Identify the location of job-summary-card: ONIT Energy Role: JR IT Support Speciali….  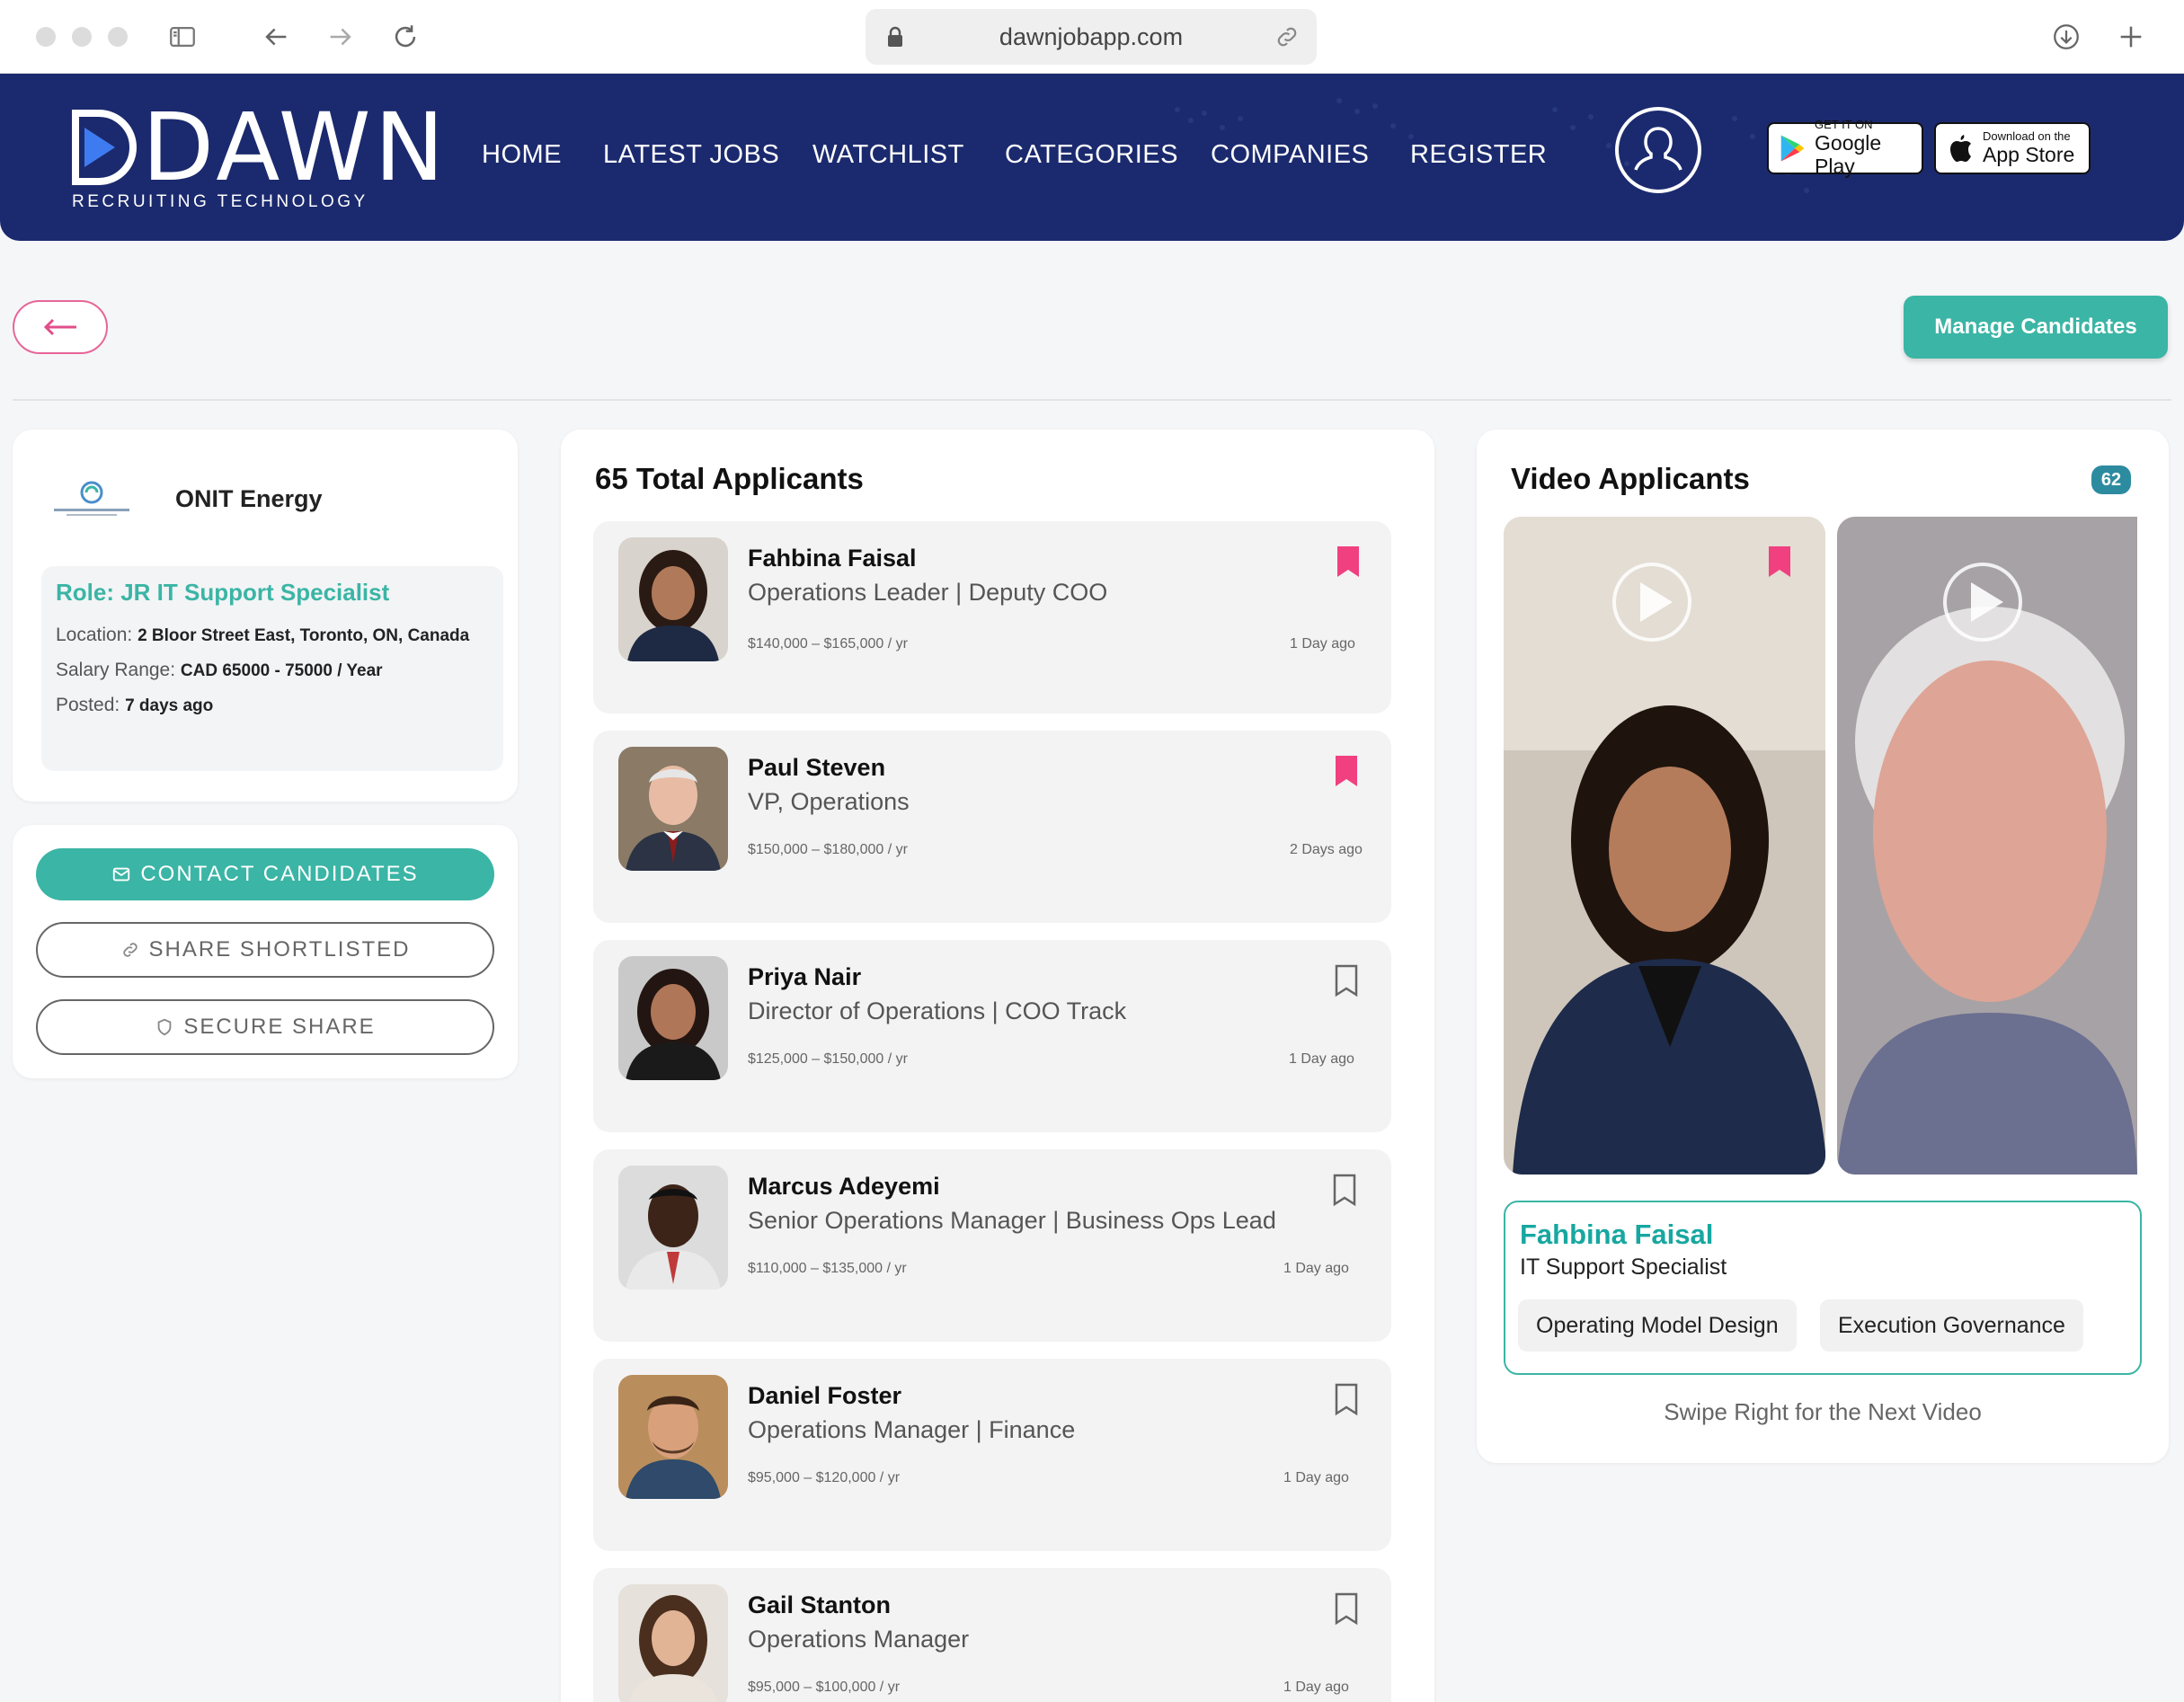
(265, 616).